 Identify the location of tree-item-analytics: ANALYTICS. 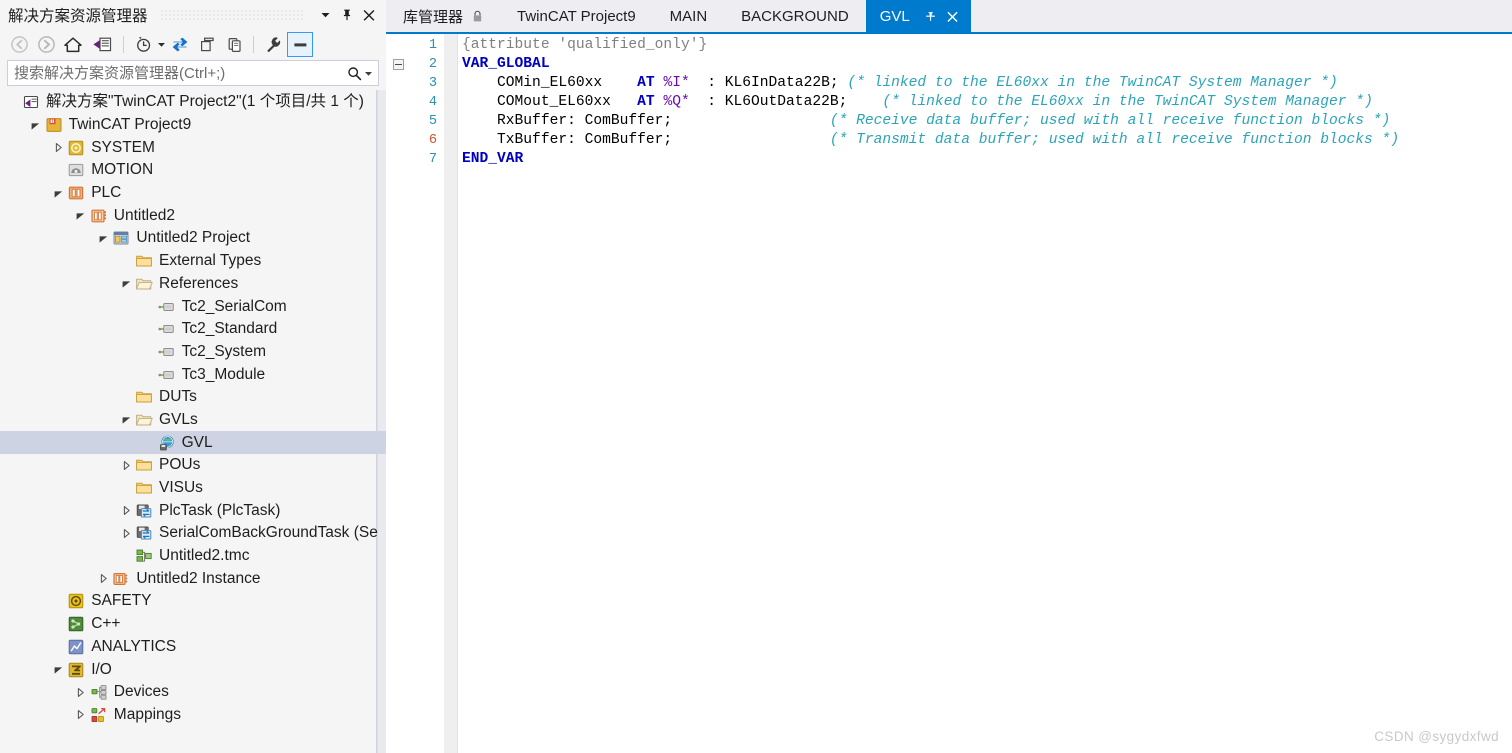
(193, 647).